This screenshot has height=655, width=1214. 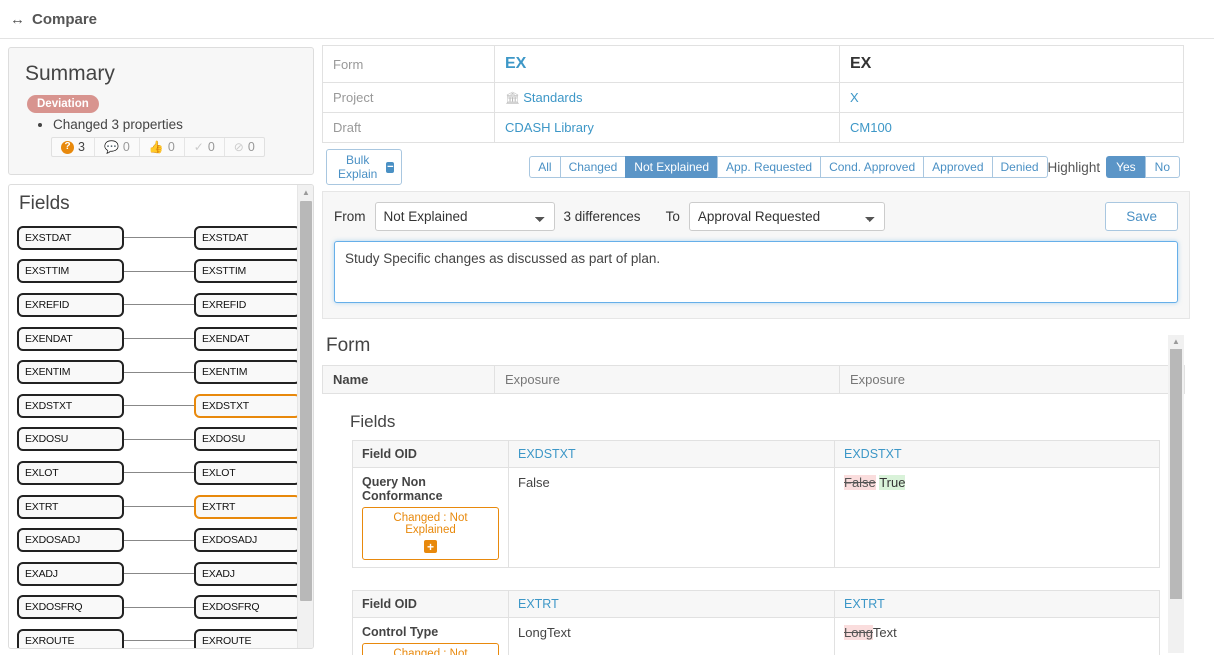 What do you see at coordinates (247, 372) in the screenshot?
I see `field-box-right: EXENTIM` at bounding box center [247, 372].